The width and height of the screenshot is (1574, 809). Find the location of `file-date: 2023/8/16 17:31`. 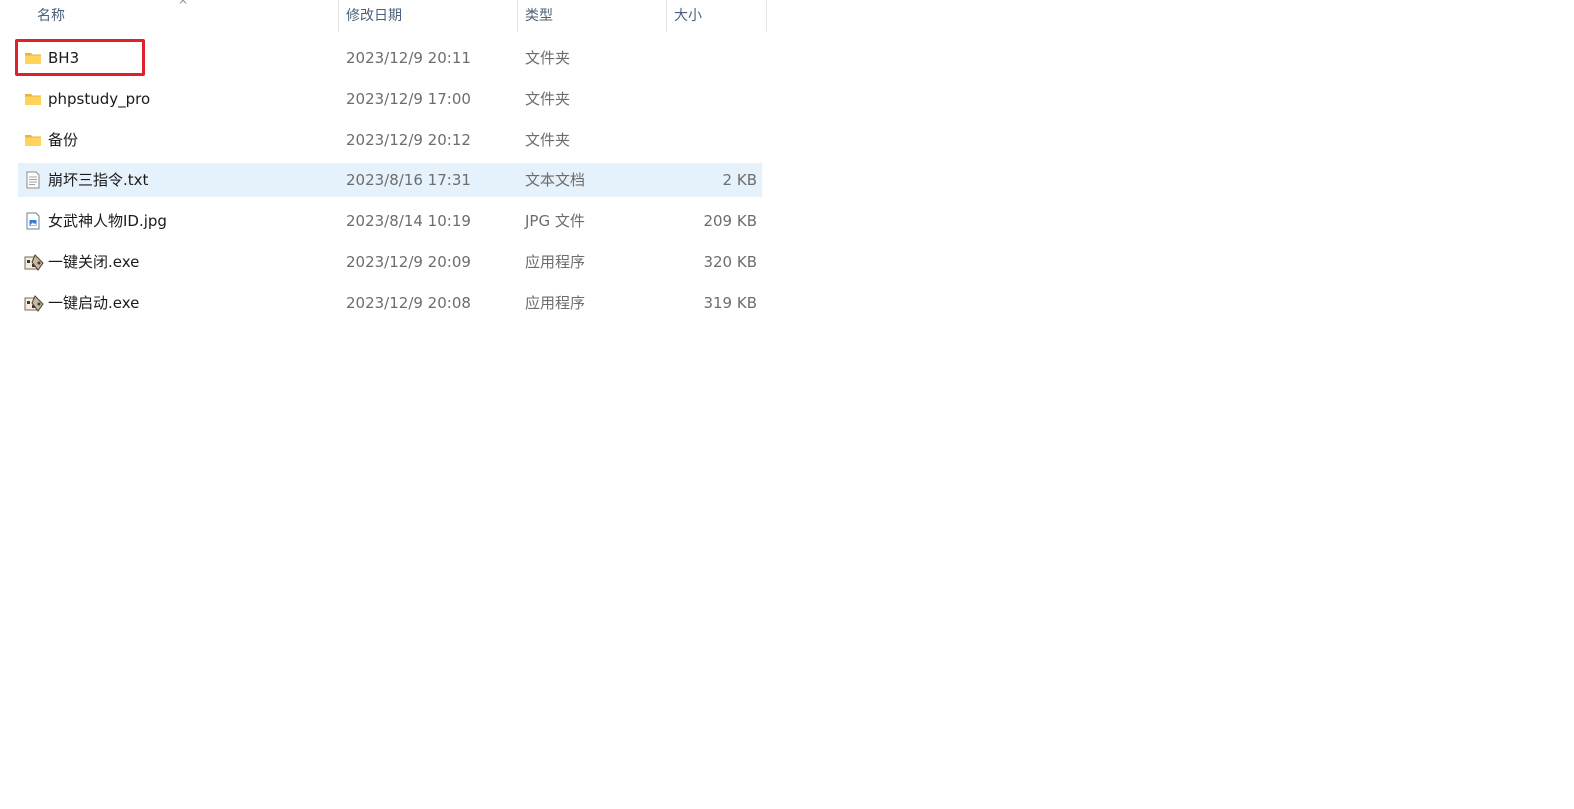

file-date: 2023/8/16 17:31 is located at coordinates (408, 180).